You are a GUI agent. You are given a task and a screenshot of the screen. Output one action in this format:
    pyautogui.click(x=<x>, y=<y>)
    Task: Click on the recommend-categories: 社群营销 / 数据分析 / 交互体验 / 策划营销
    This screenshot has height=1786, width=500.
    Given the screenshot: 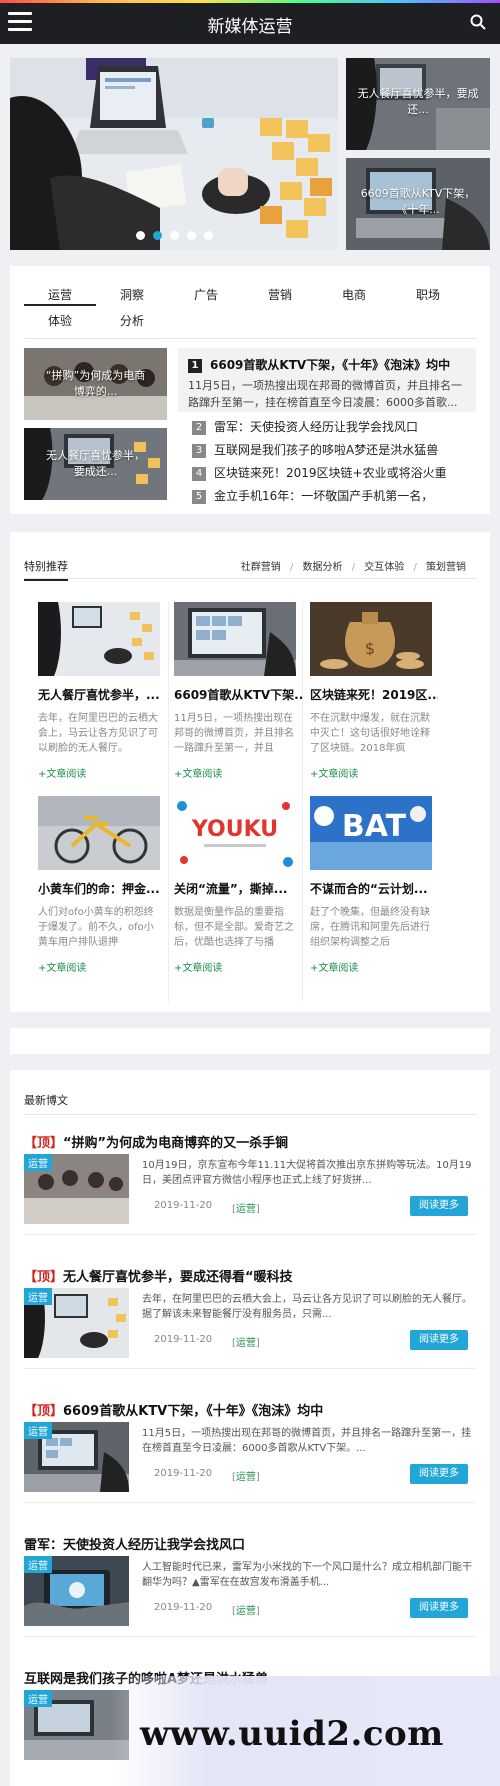 What is the action you would take?
    pyautogui.click(x=350, y=565)
    